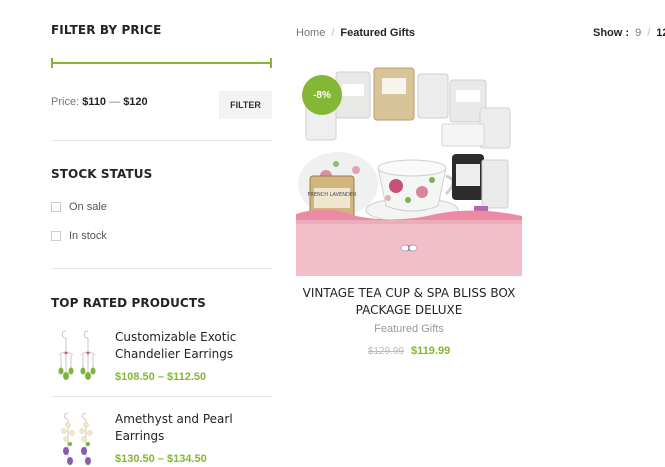 The width and height of the screenshot is (665, 467). I want to click on price-high: $112.50, so click(187, 377).